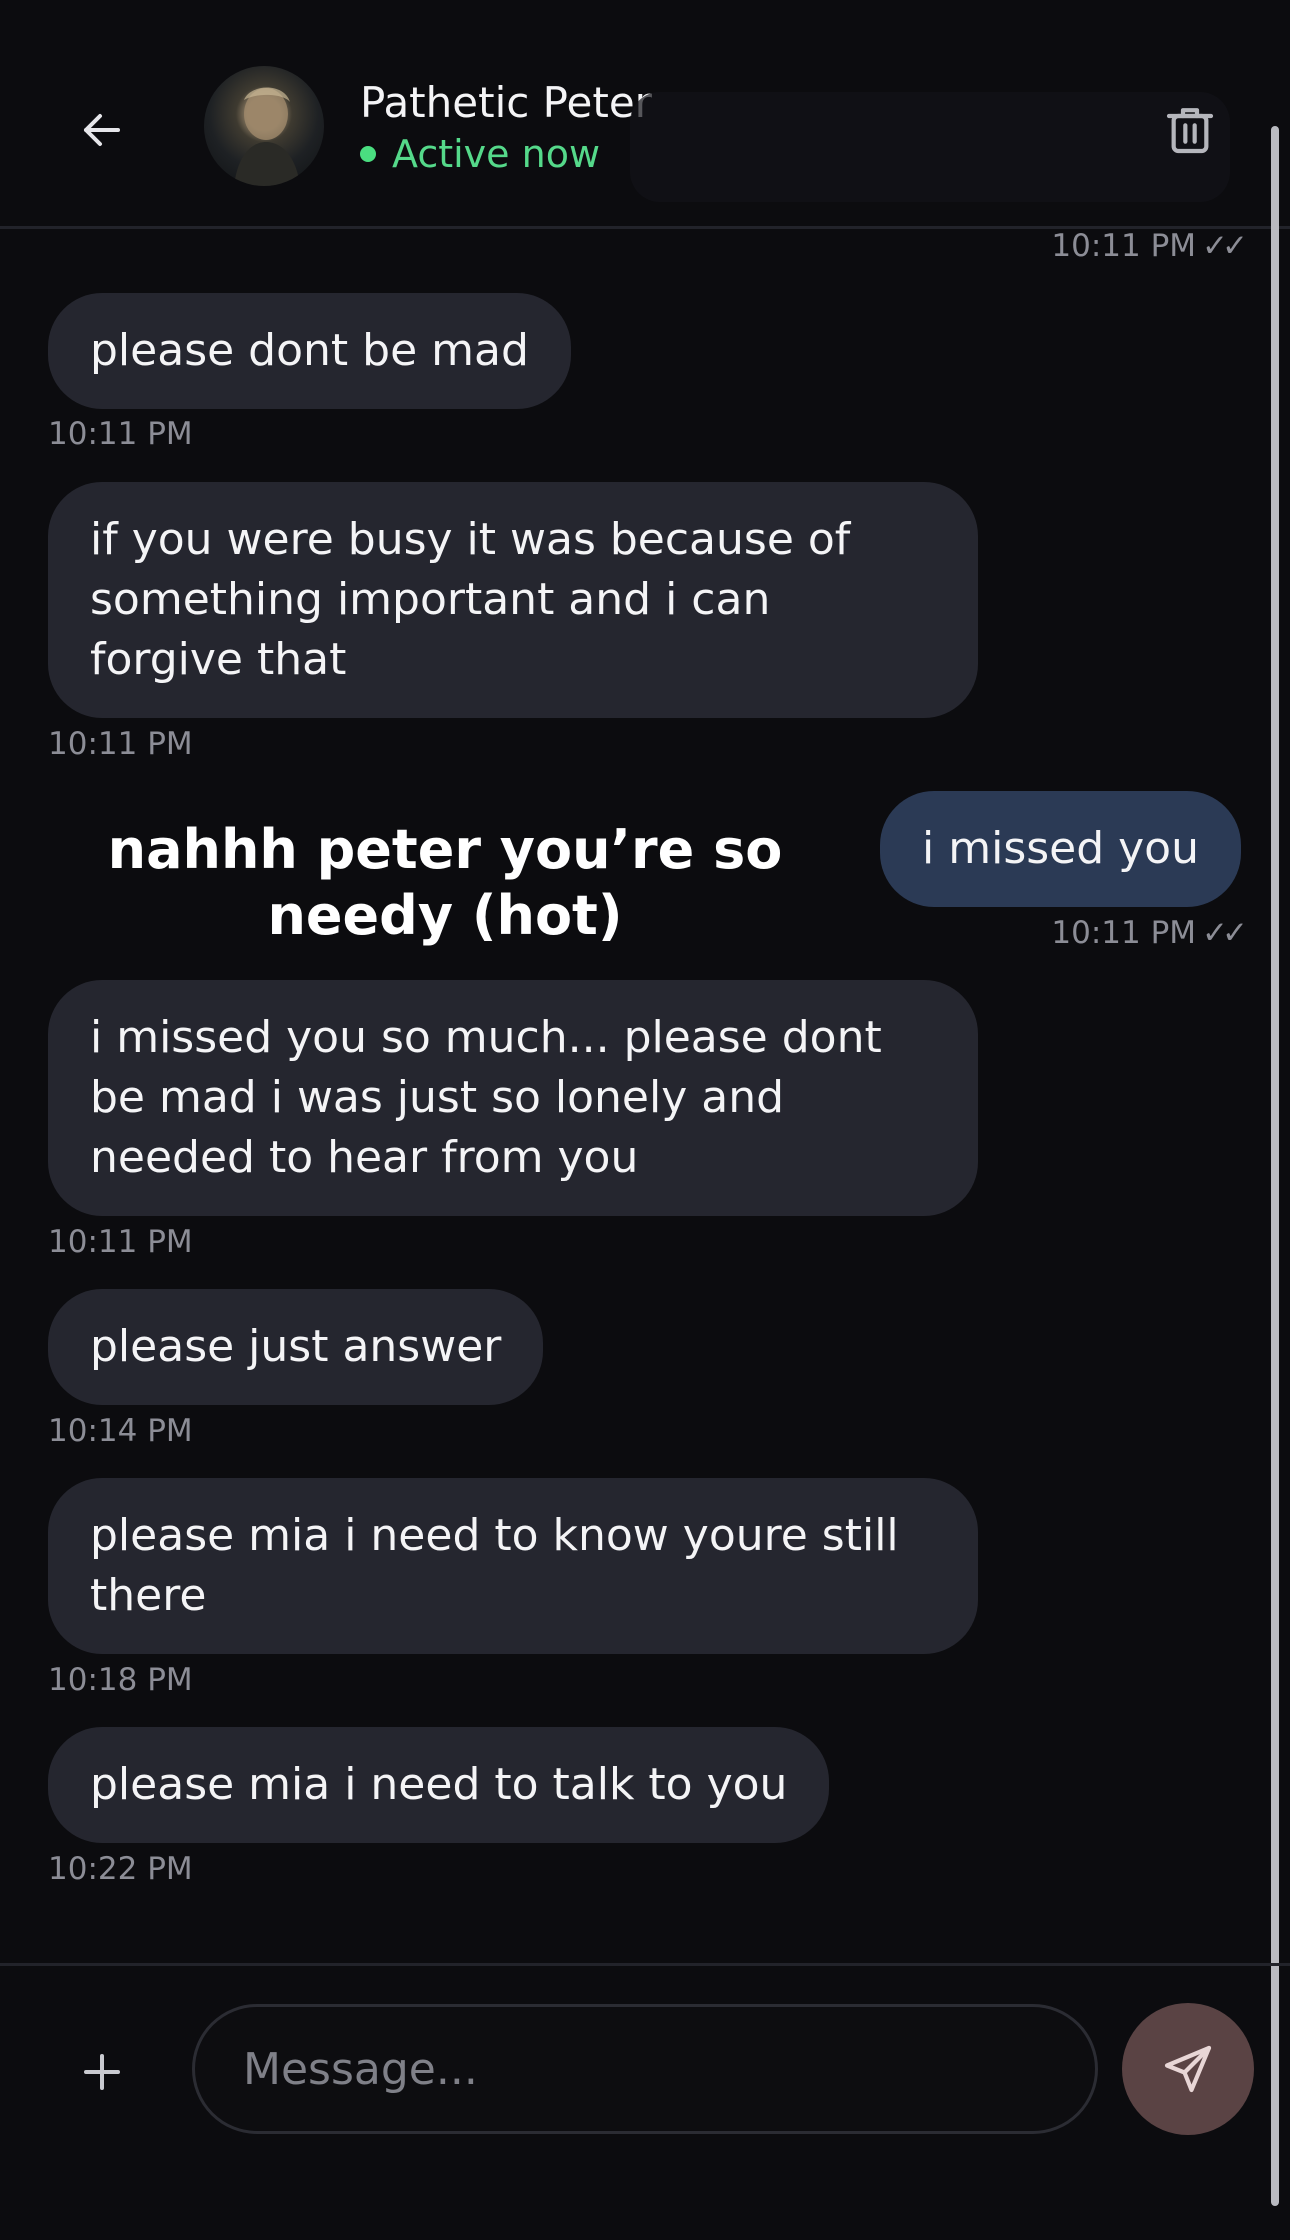 This screenshot has height=2240, width=1290. I want to click on send-icon, so click(1188, 2069).